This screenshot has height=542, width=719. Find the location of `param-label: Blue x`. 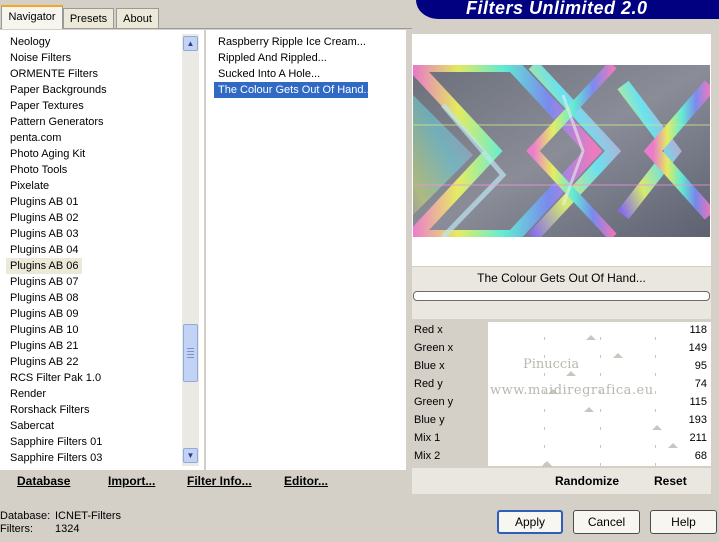

param-label: Blue x is located at coordinates (429, 366).